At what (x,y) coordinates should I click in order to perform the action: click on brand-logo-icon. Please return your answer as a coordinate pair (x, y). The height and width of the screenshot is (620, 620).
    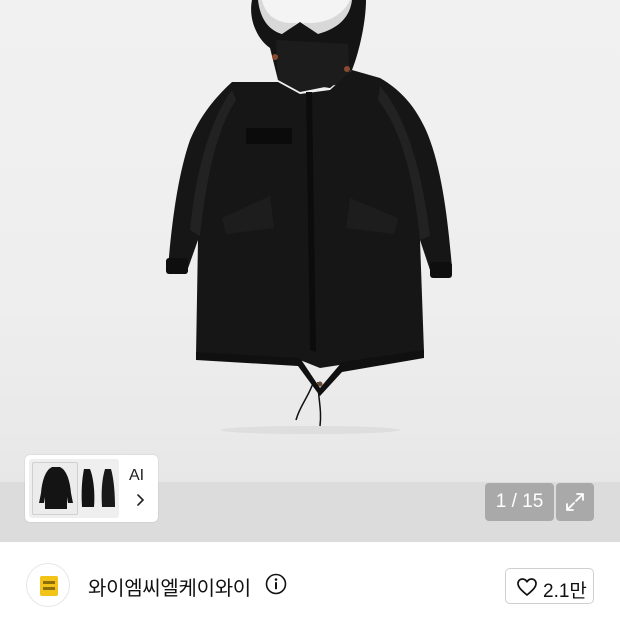
    Looking at the image, I should click on (49, 586).